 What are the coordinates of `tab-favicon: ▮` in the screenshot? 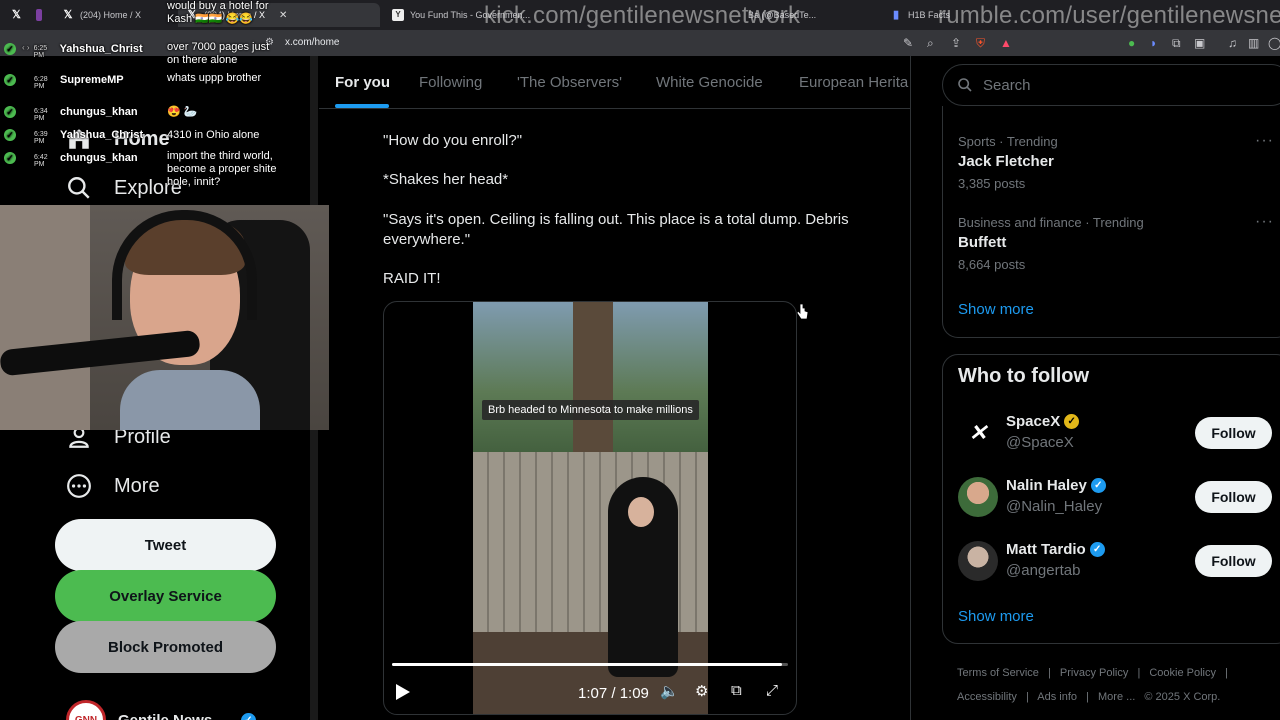 It's located at (896, 15).